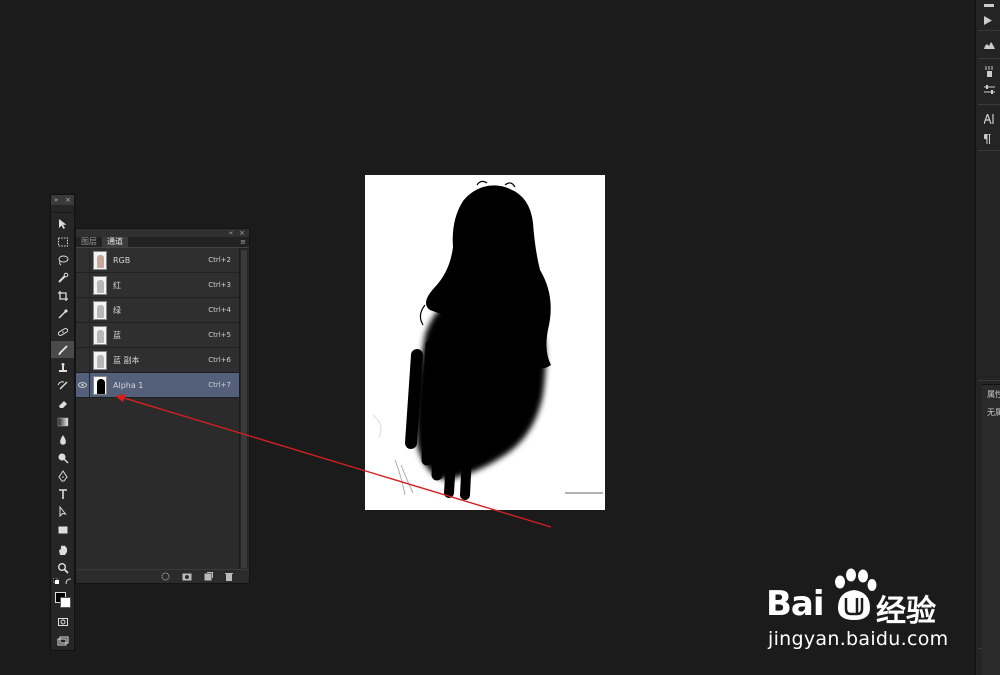 The width and height of the screenshot is (1000, 675). Describe the element at coordinates (68, 581) in the screenshot. I see `swap-colors-icon` at that location.